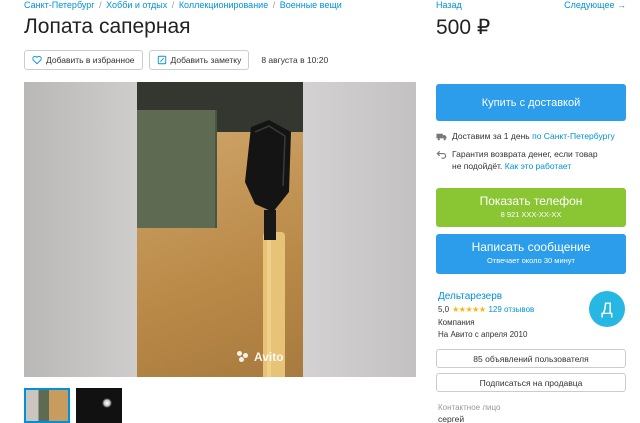 The width and height of the screenshot is (640, 423). What do you see at coordinates (595, 5) in the screenshot?
I see `next-listing-link: Следующее →` at bounding box center [595, 5].